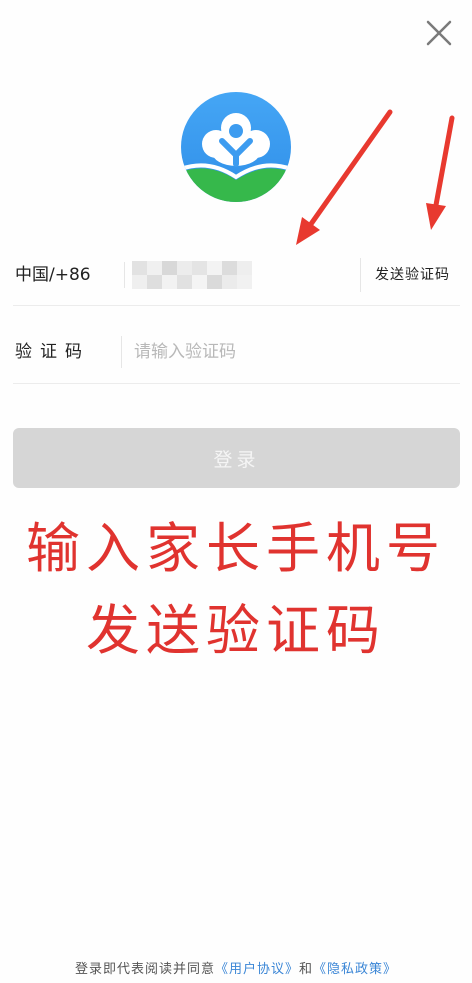 This screenshot has height=983, width=472. I want to click on annotation-line-1: 输入家长手机号, so click(236, 548).